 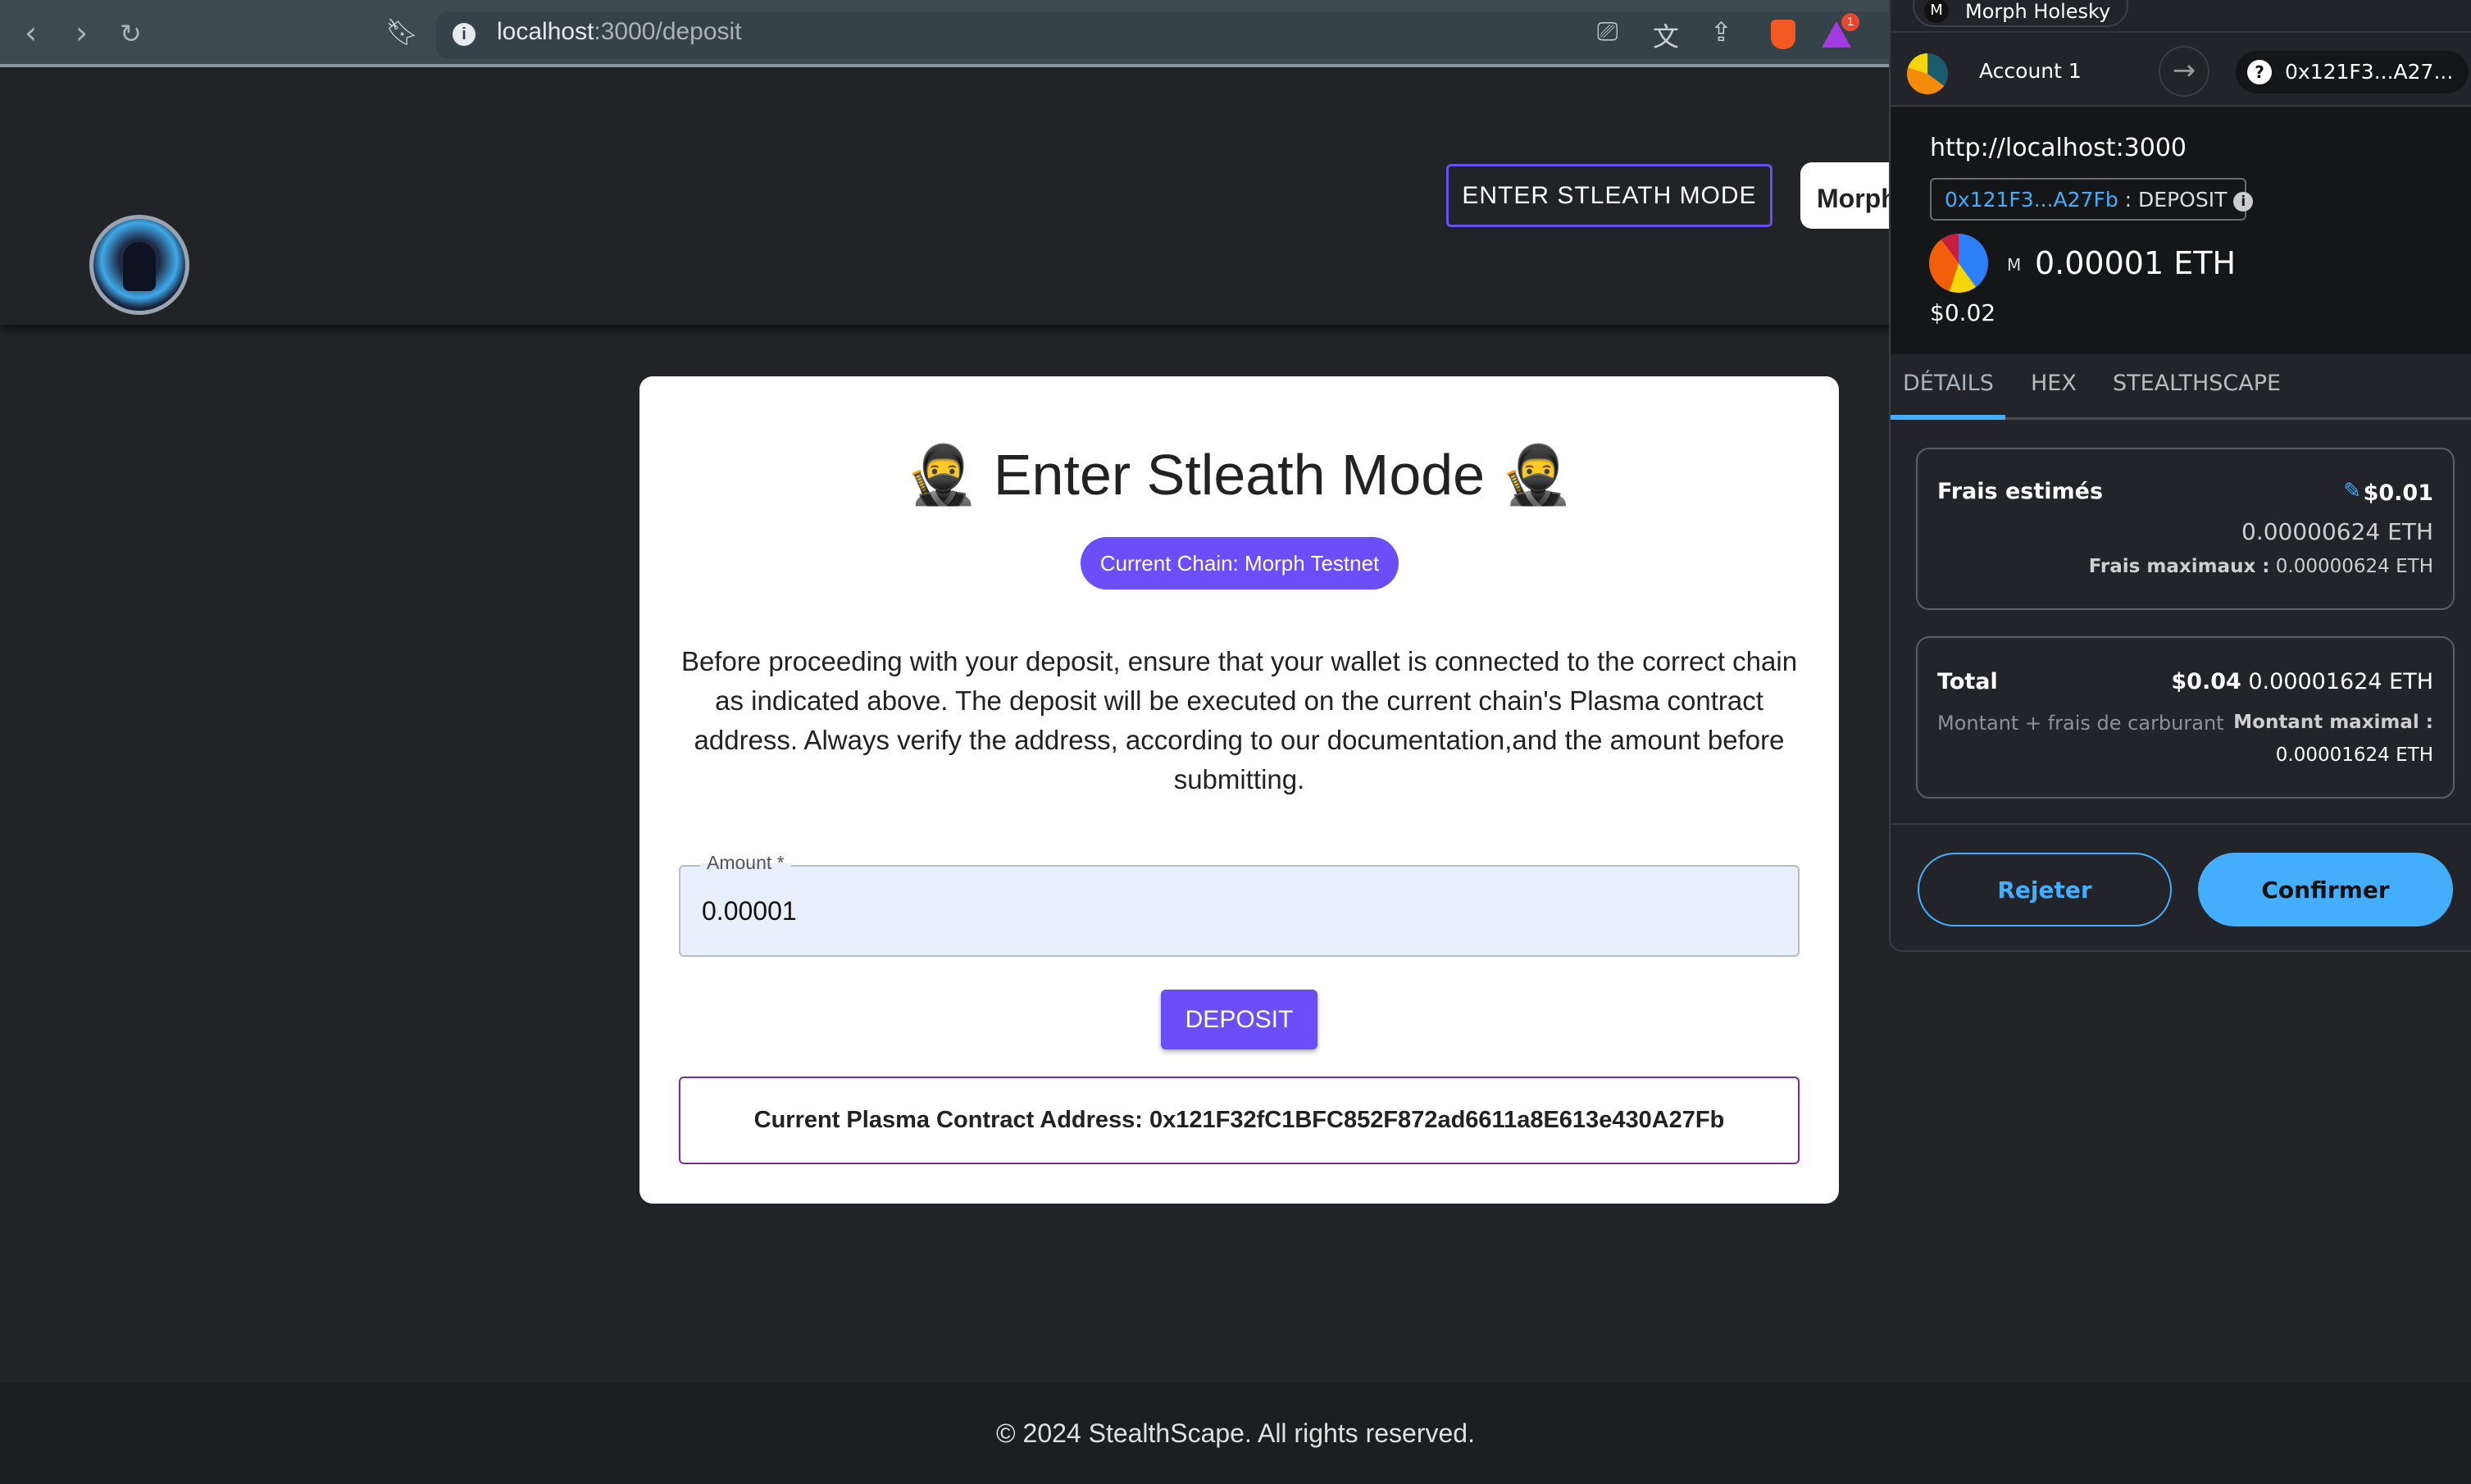 I want to click on account-name: Account 1, so click(x=2030, y=71).